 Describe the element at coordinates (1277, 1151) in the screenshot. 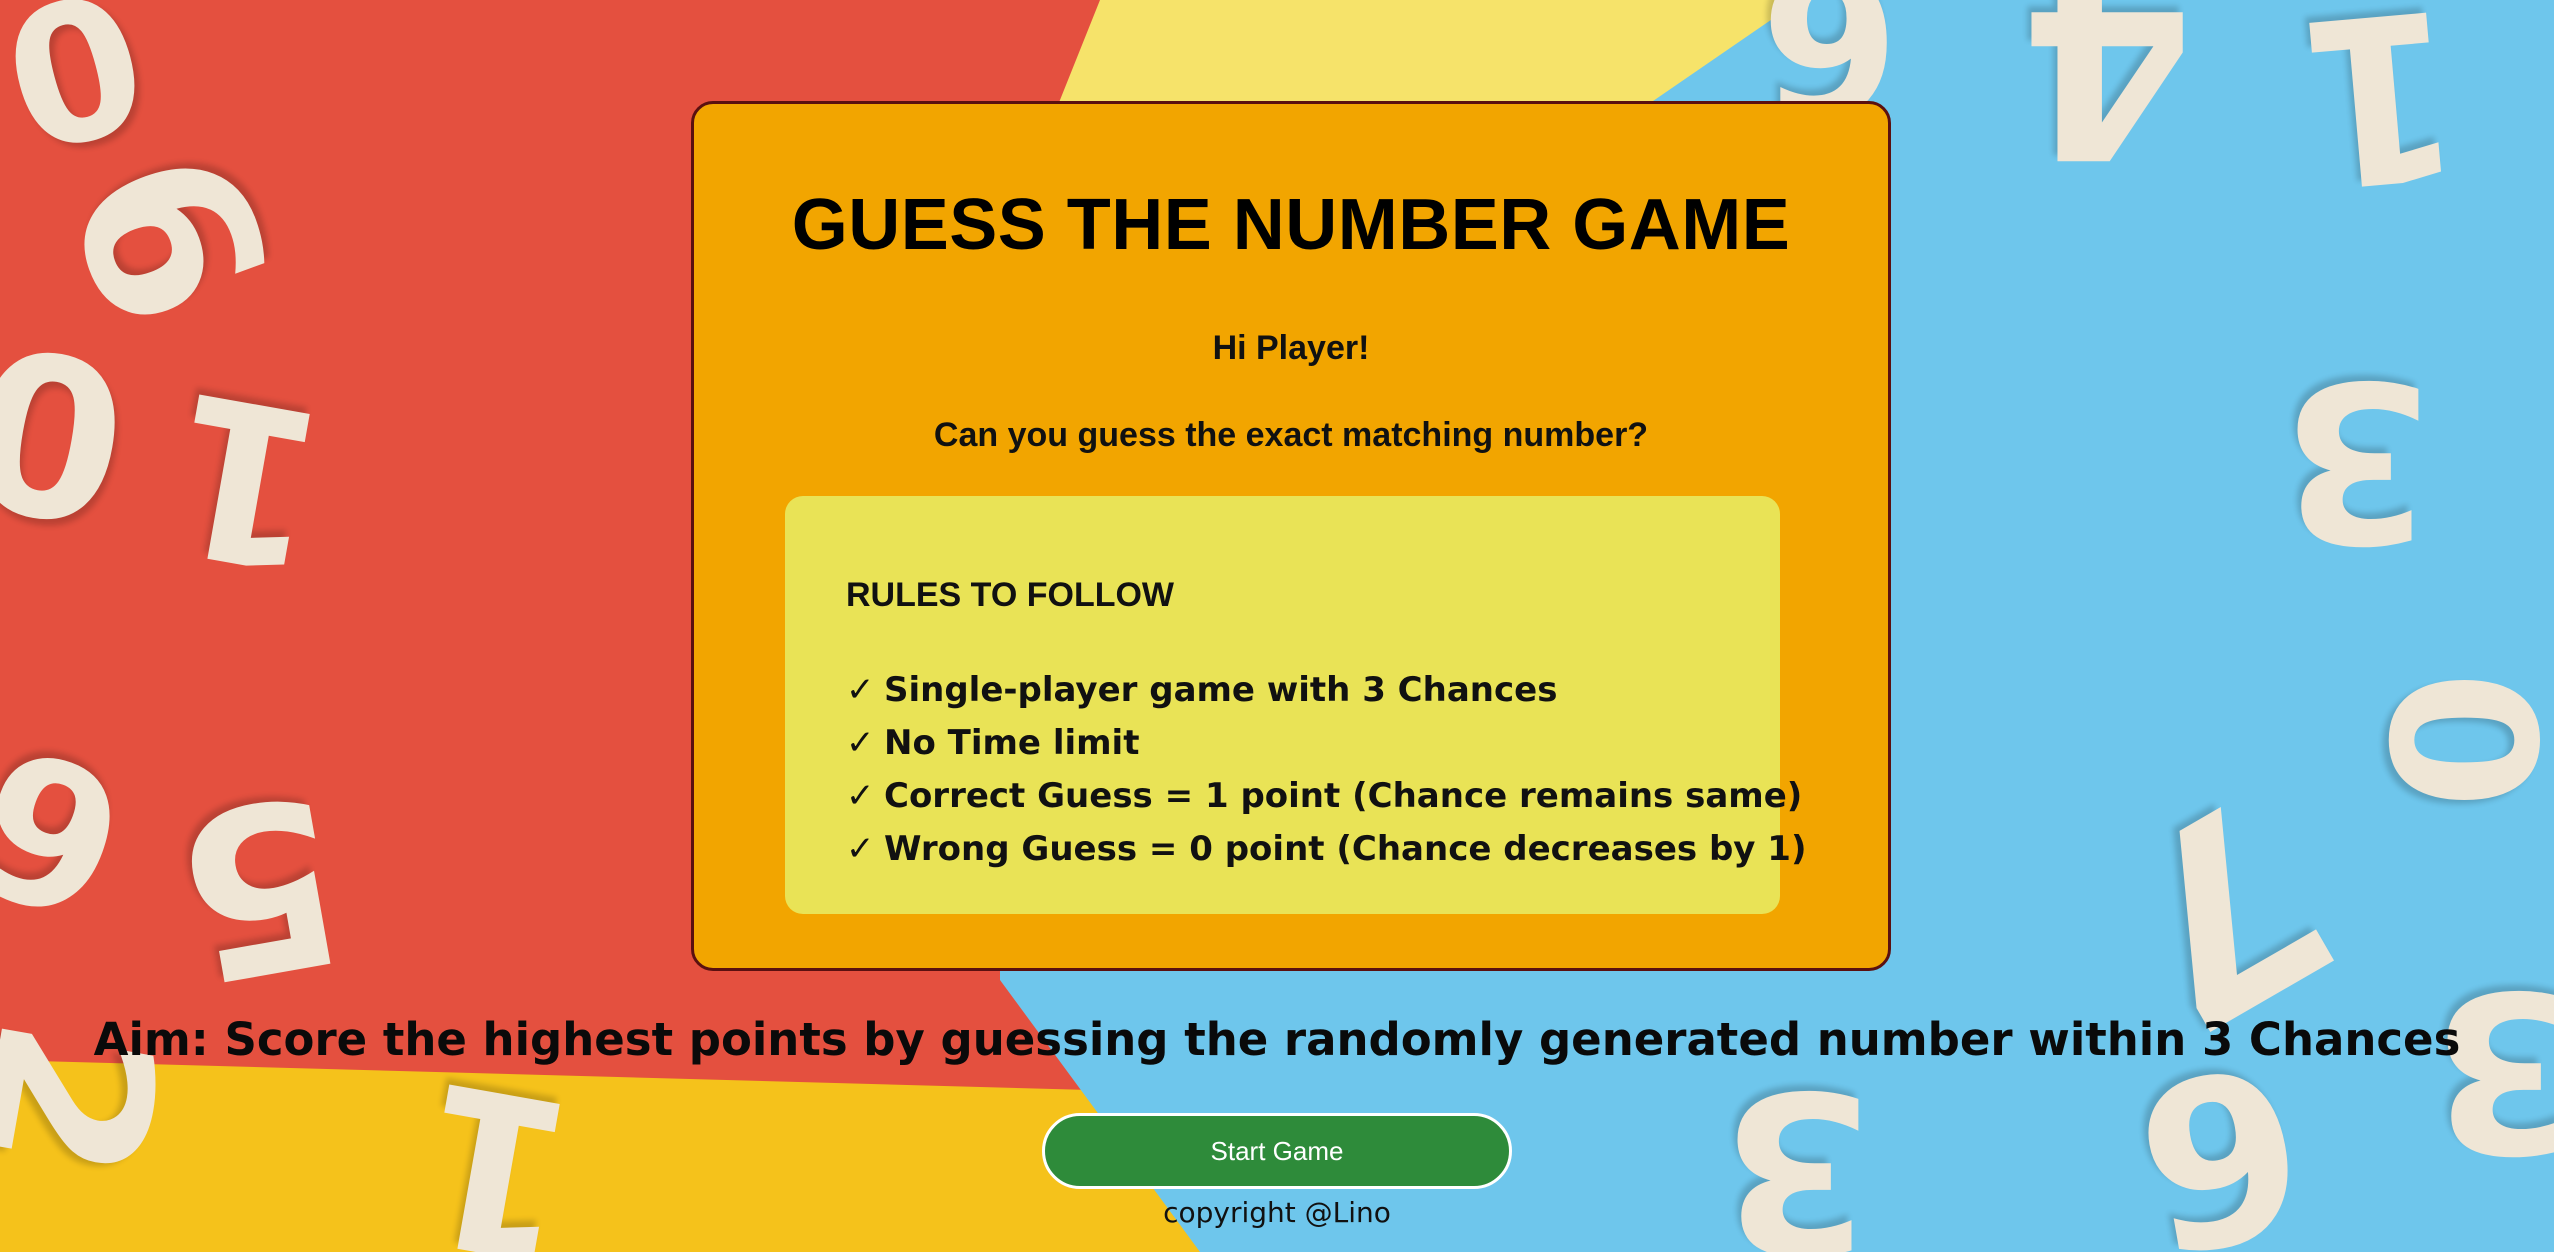

I see `start-game-button: Start Game` at that location.